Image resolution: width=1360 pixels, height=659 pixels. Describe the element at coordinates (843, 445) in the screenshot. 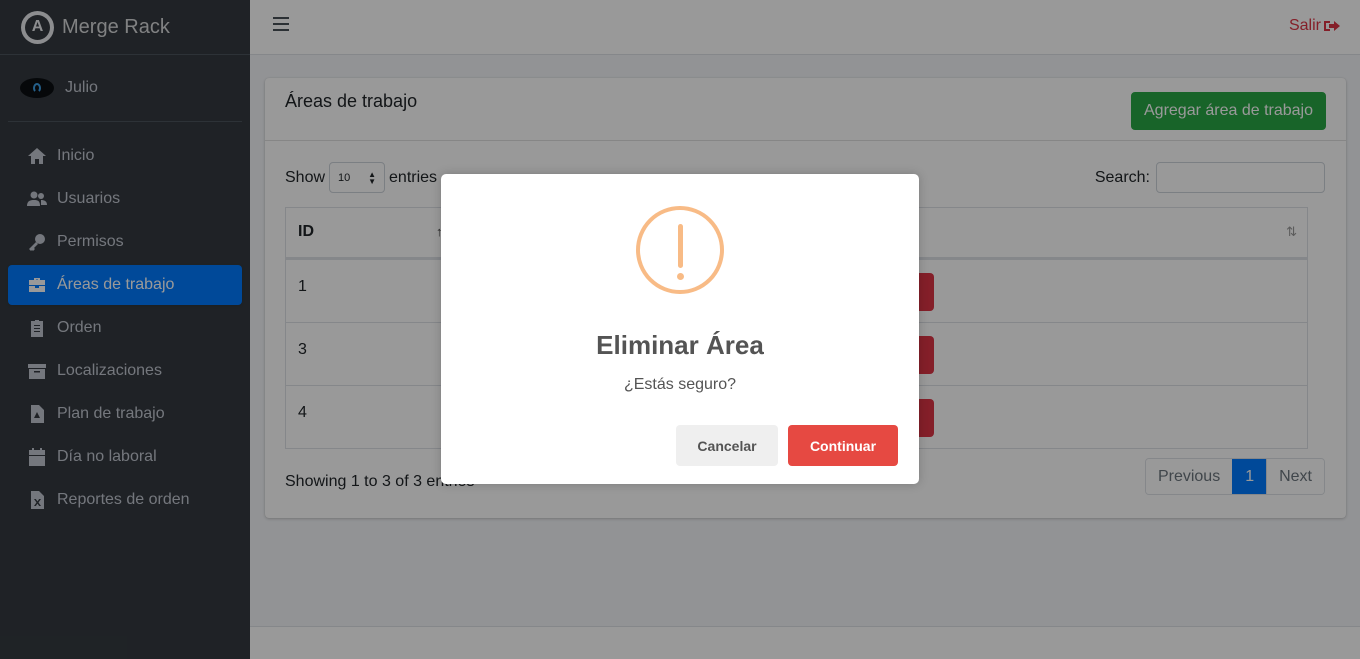

I see `continue-button: Continuar` at that location.